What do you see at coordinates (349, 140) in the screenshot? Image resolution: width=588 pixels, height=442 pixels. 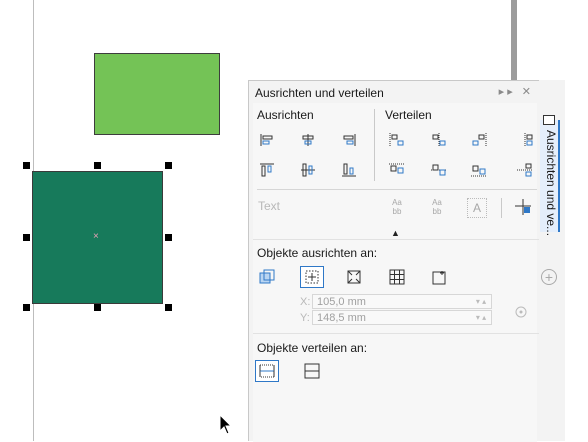 I see `align-right-icon` at bounding box center [349, 140].